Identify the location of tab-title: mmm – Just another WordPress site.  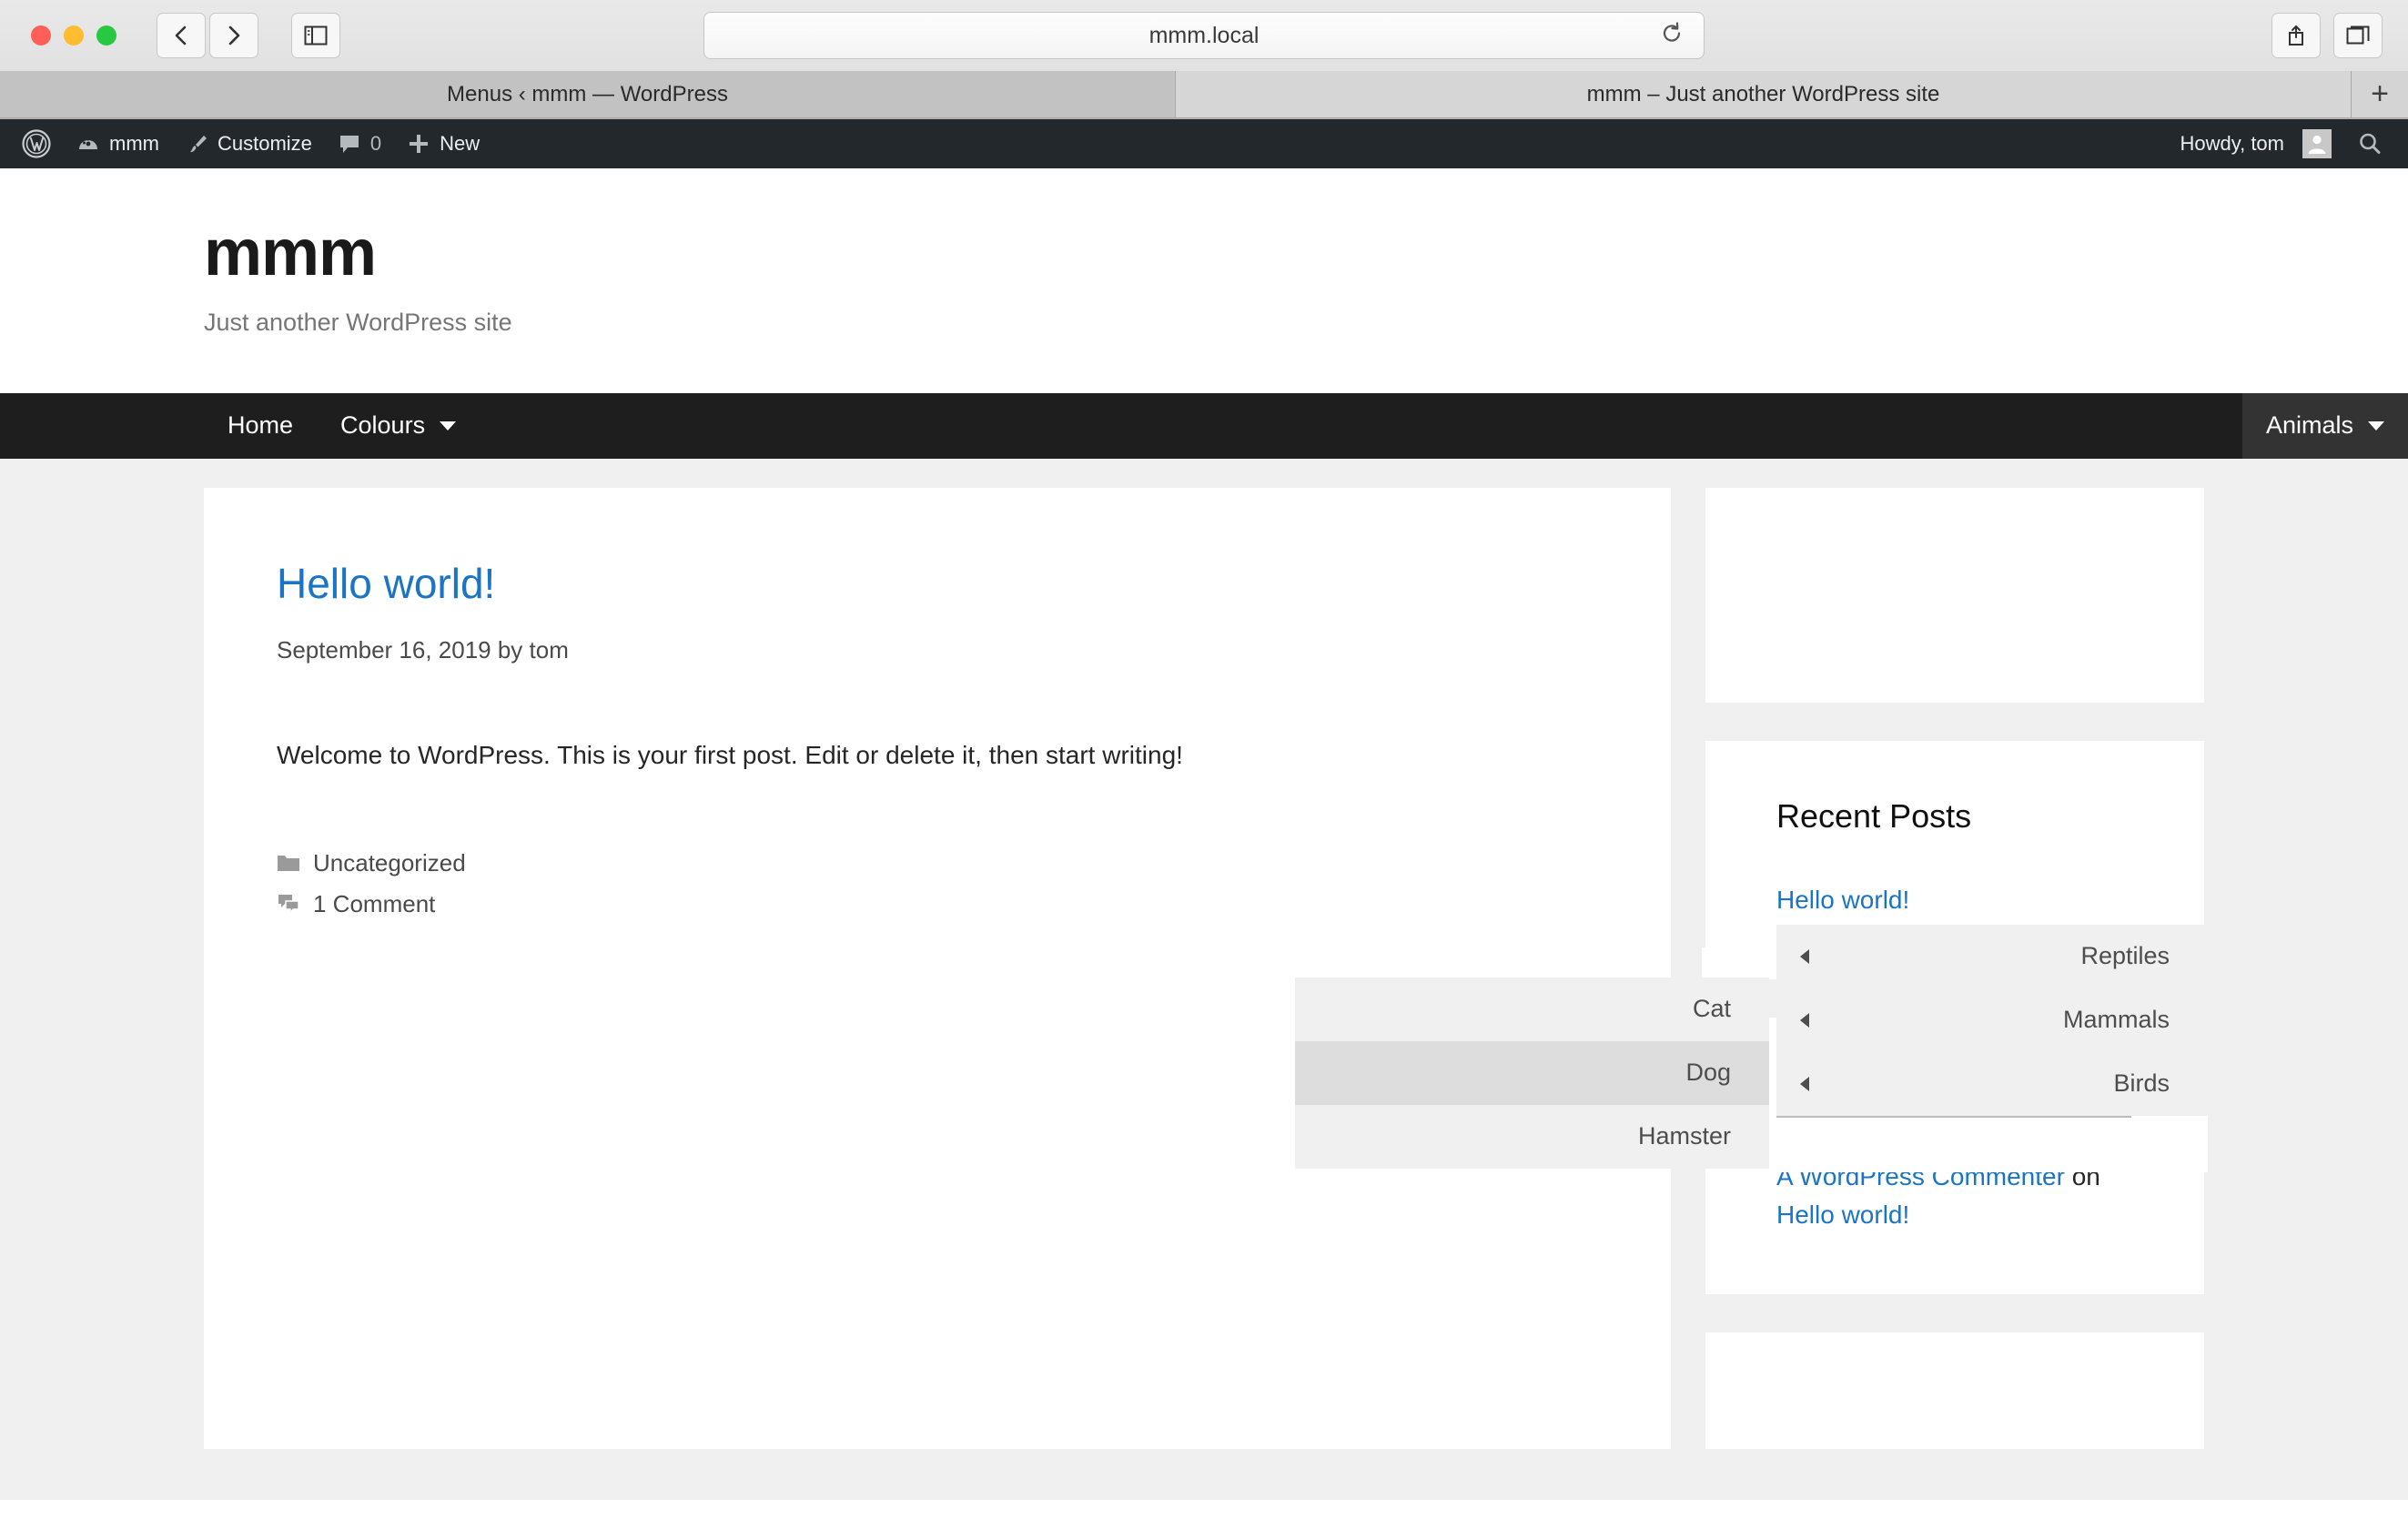
(1763, 93).